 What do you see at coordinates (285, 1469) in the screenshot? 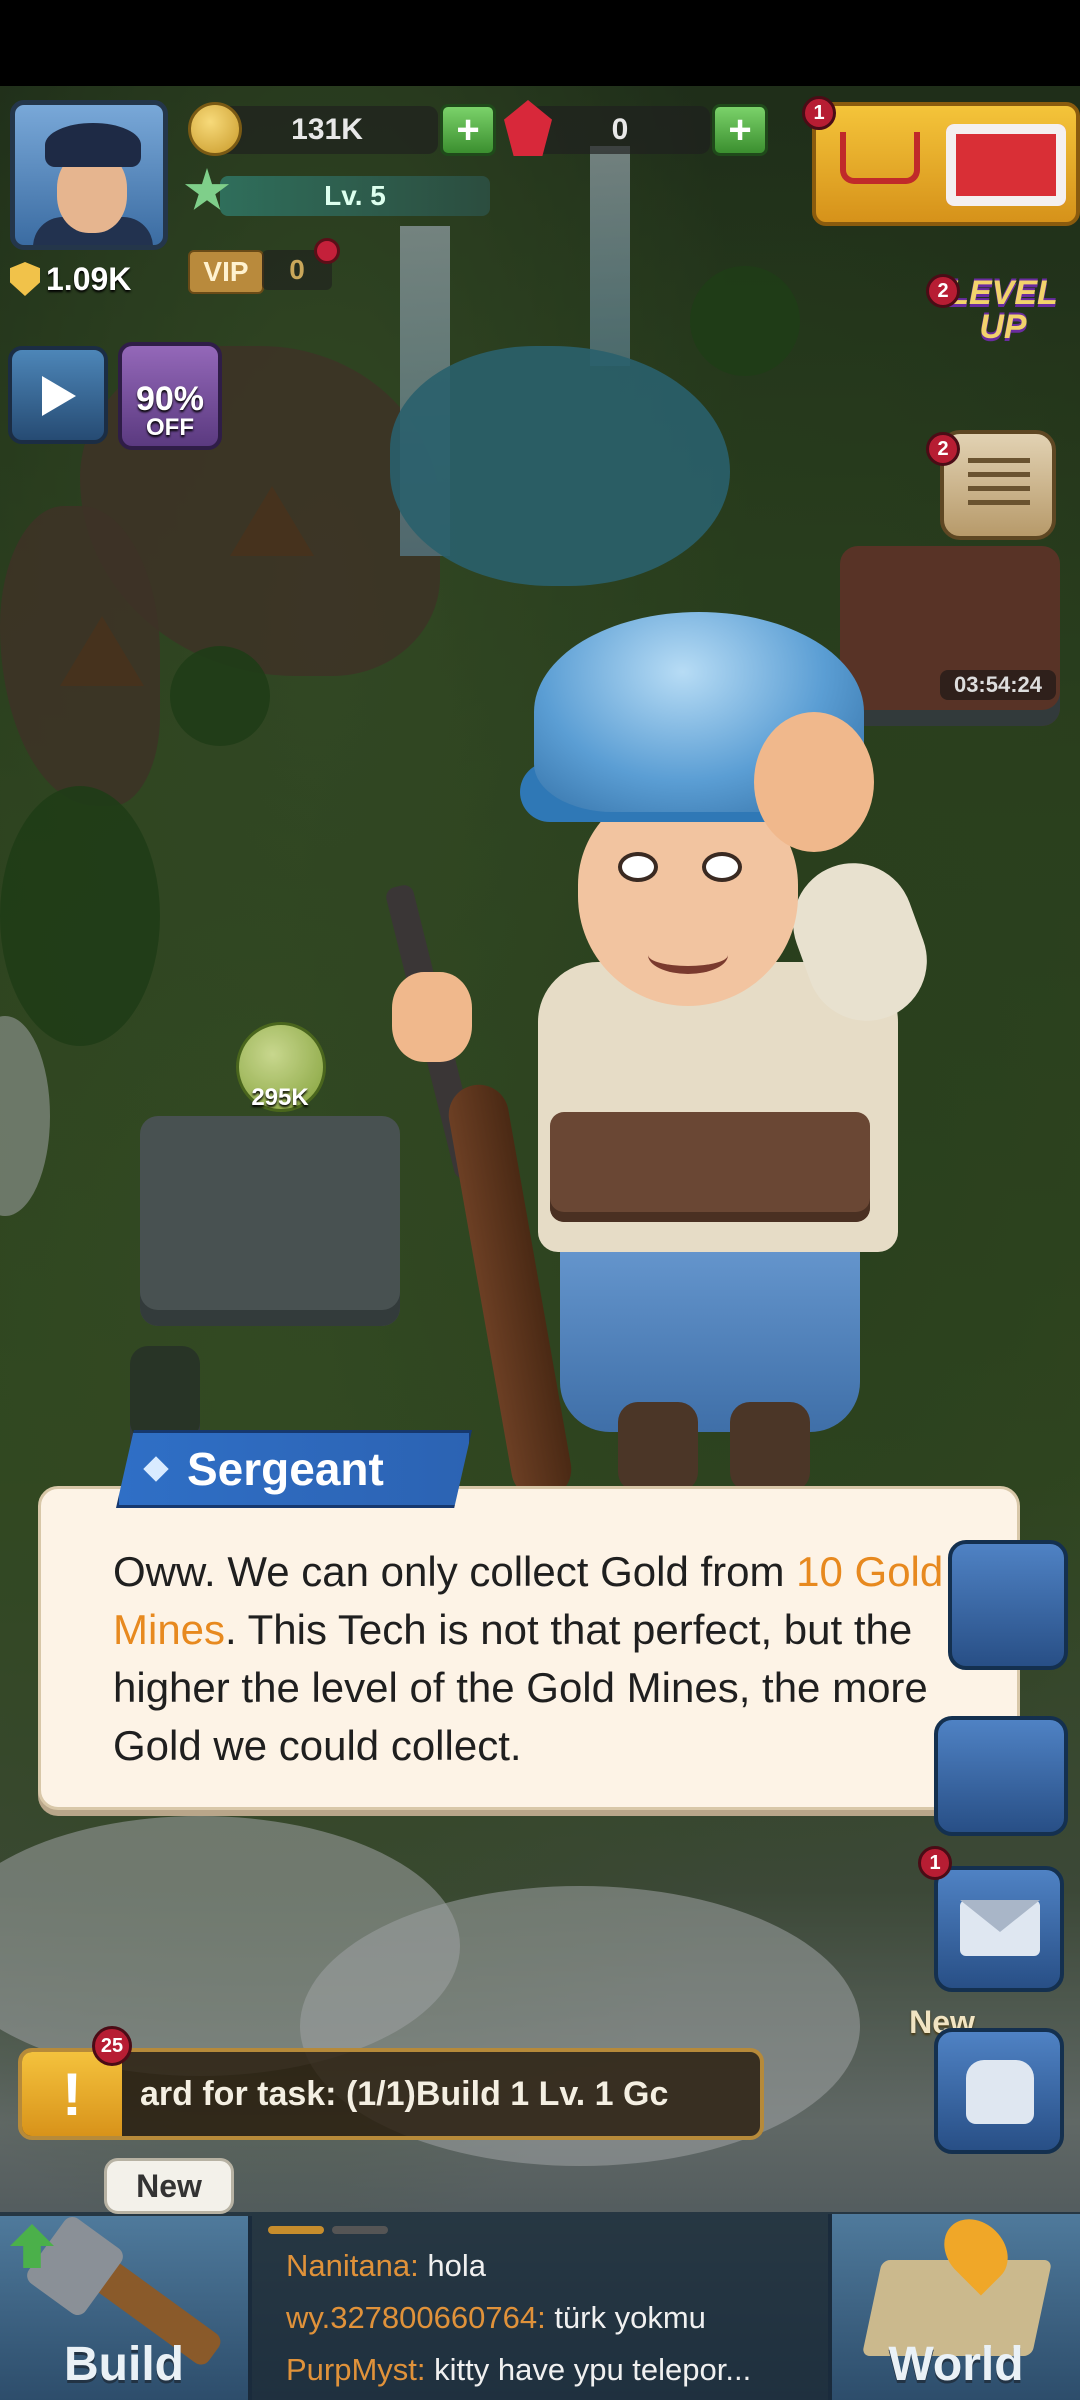
I see `speaker-name: Sergeant` at bounding box center [285, 1469].